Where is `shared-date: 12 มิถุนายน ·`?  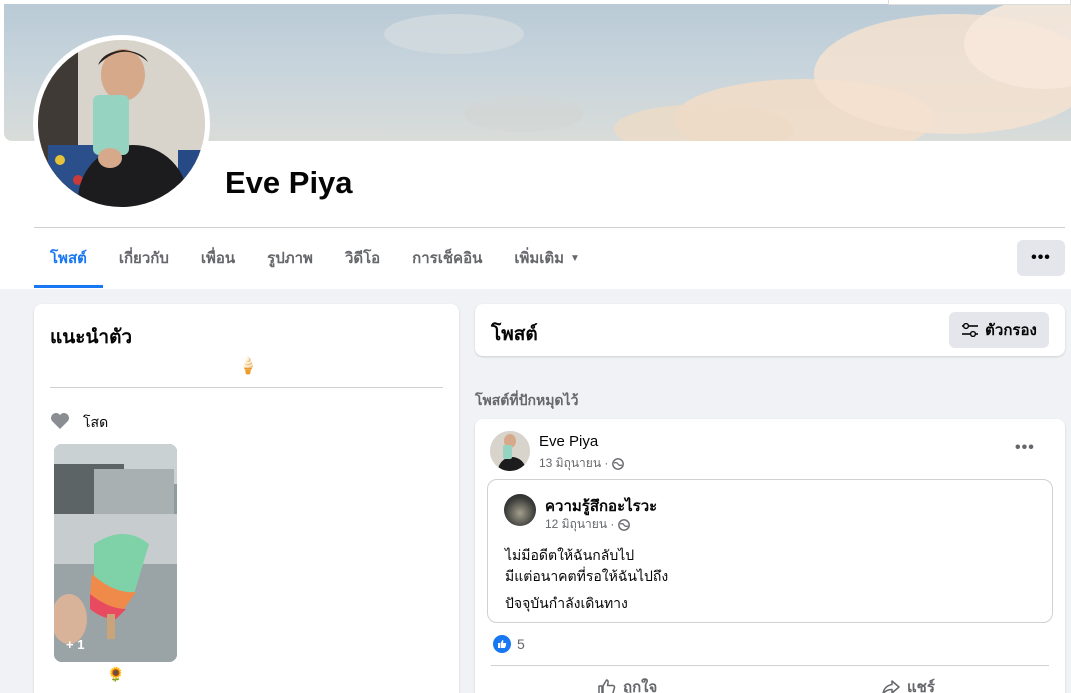
shared-date: 12 มิถุนายน · is located at coordinates (579, 524).